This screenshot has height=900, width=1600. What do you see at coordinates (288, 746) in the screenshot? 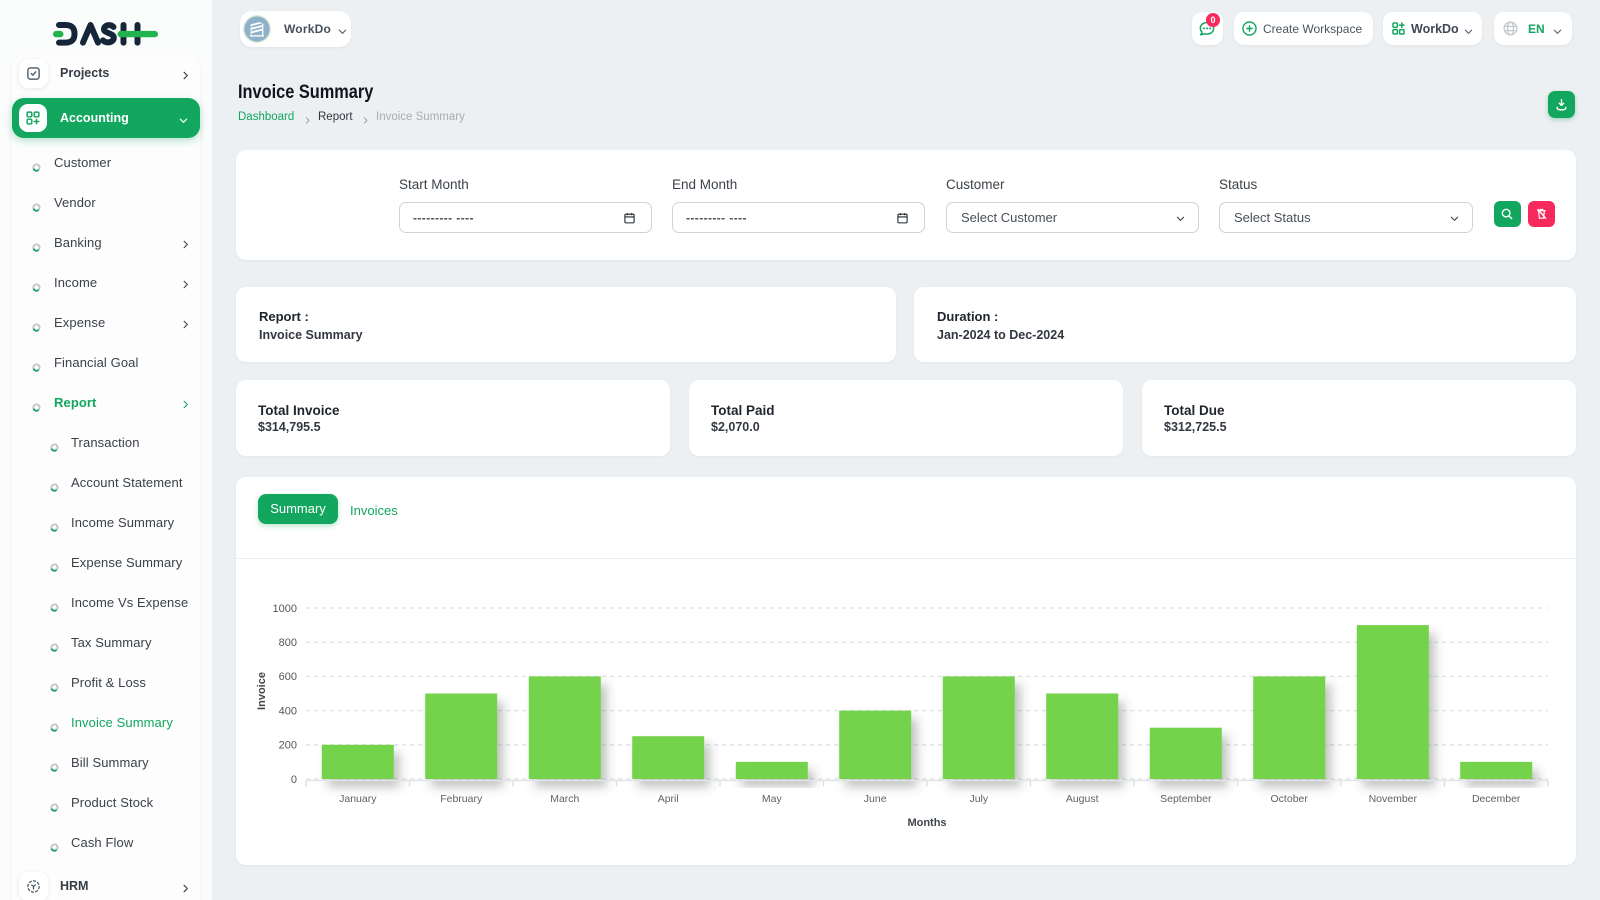
I see `svg-text: 200` at bounding box center [288, 746].